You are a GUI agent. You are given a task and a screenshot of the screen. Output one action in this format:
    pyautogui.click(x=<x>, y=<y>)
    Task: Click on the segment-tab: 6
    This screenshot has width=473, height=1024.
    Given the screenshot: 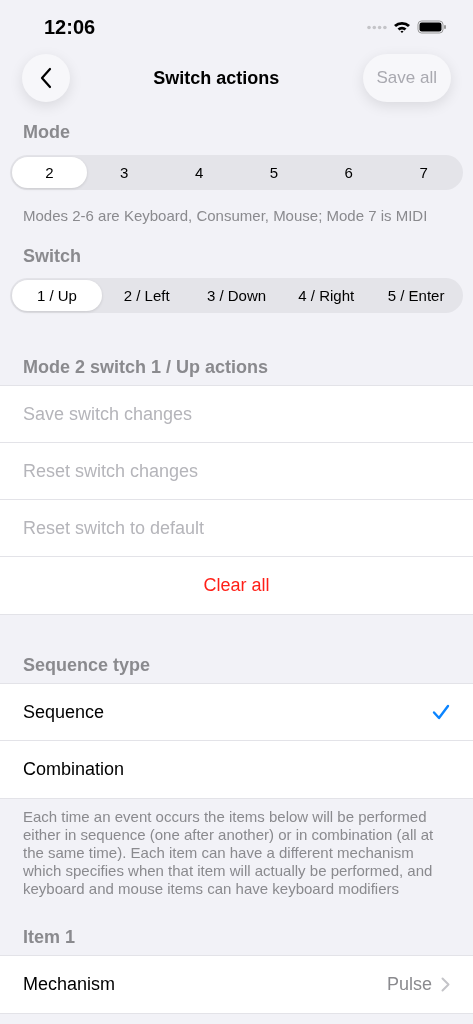 What is the action you would take?
    pyautogui.click(x=349, y=172)
    